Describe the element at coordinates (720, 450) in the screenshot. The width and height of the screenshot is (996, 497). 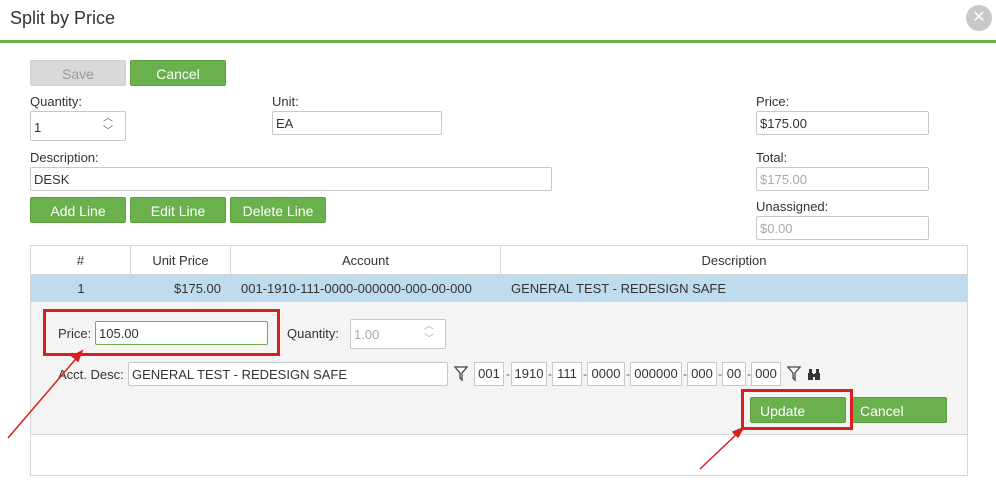
I see `arrow-to-update` at that location.